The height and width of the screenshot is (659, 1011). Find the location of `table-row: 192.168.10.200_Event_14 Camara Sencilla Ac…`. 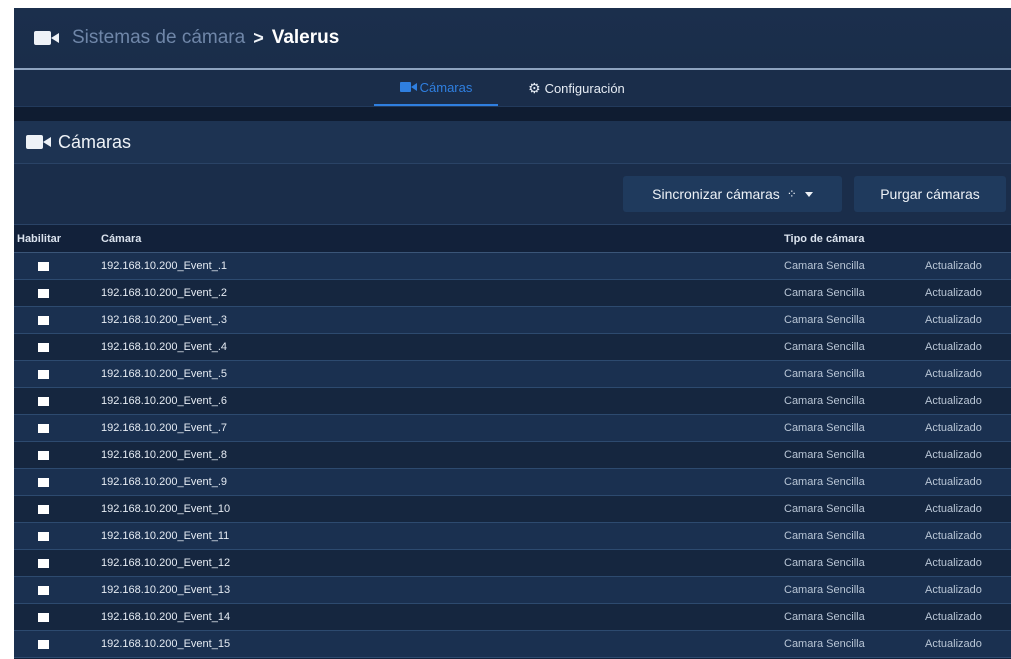

table-row: 192.168.10.200_Event_14 Camara Sencilla Ac… is located at coordinates (512, 617).